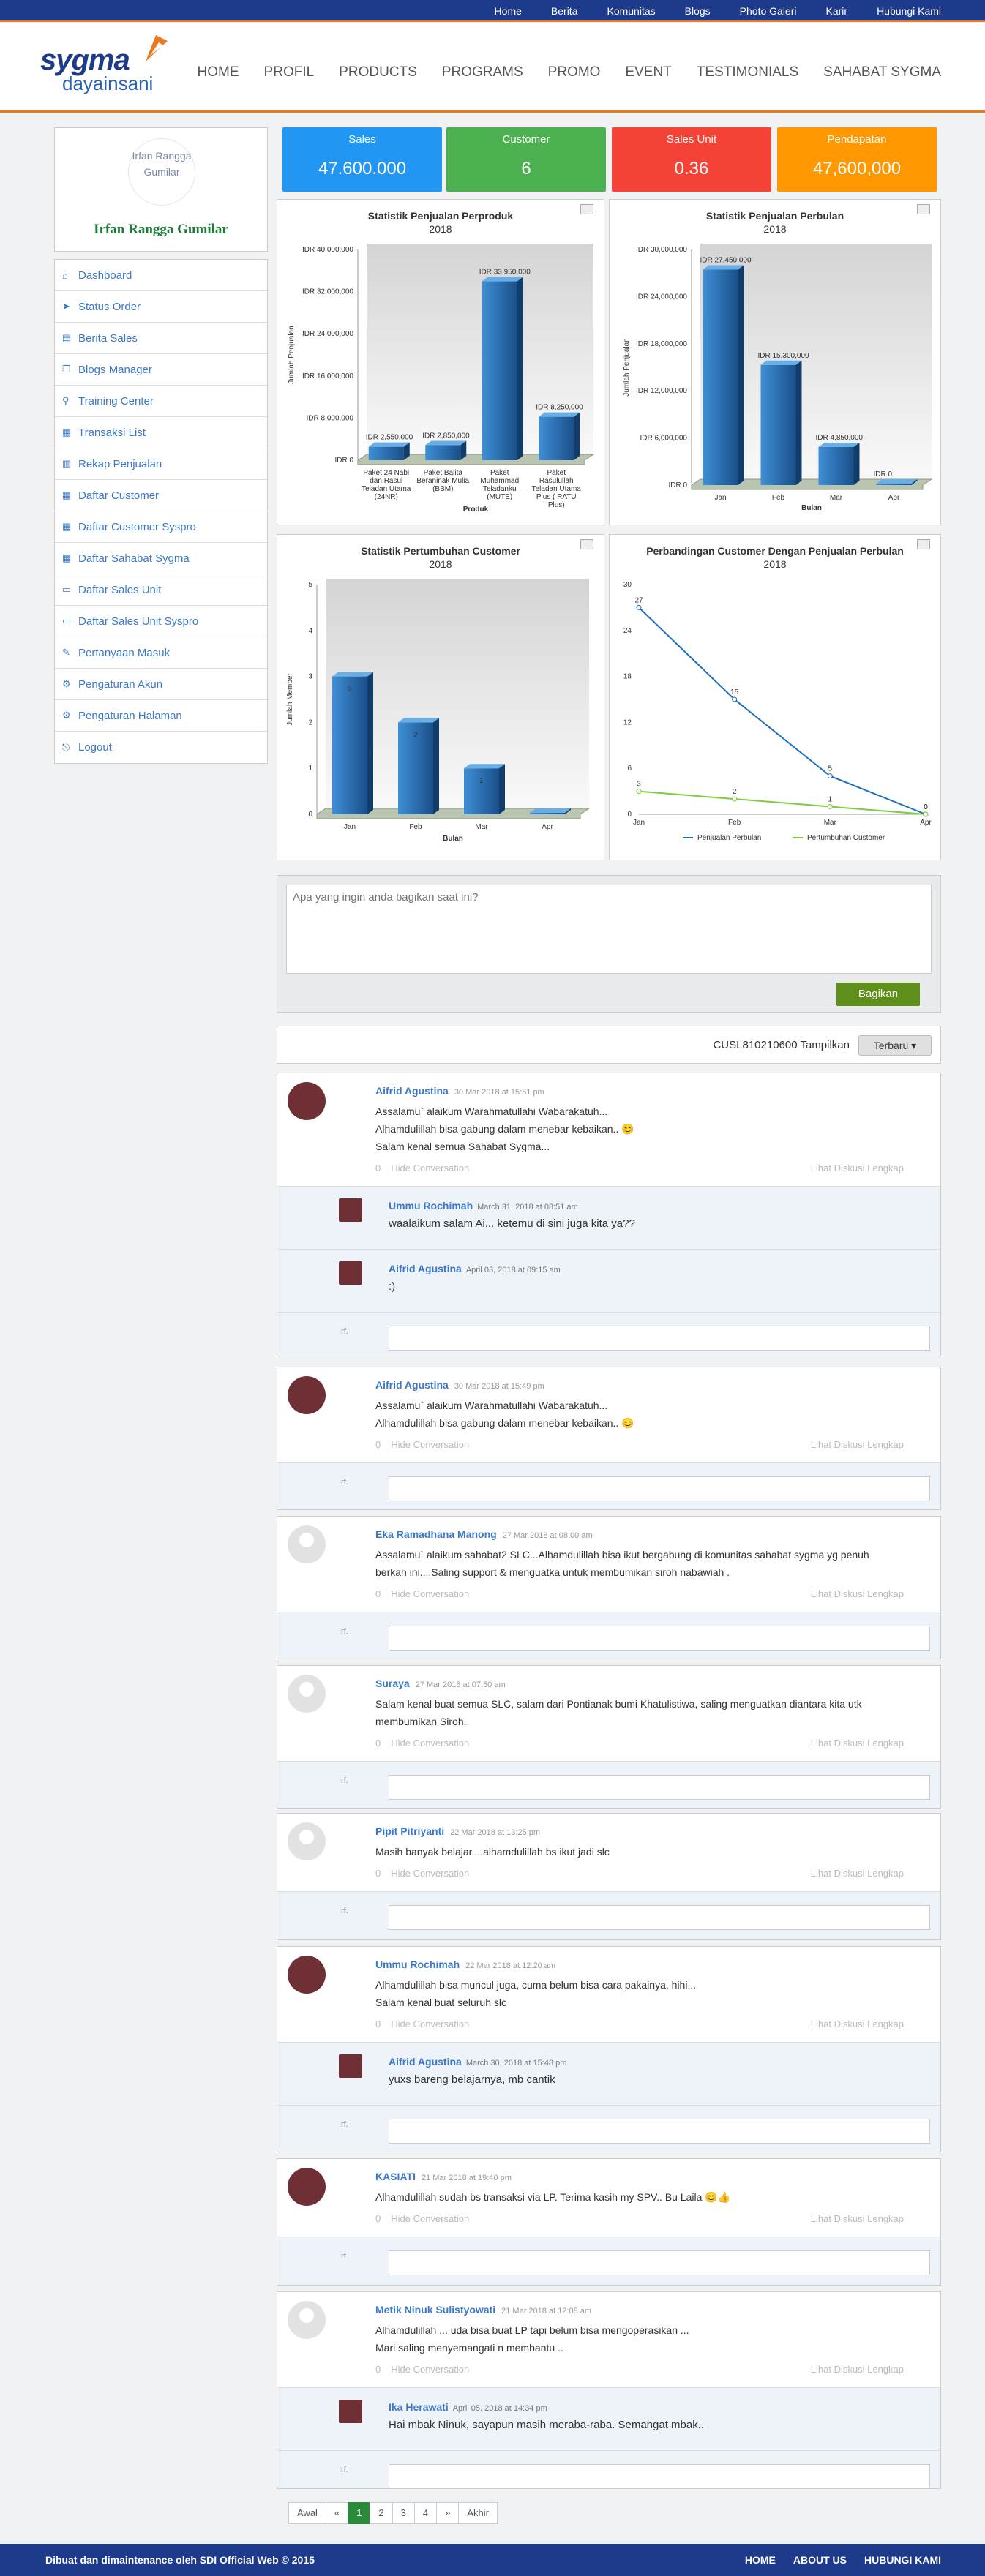 This screenshot has height=2576, width=985. Describe the element at coordinates (478, 2513) in the screenshot. I see `page-link: Akhir` at that location.